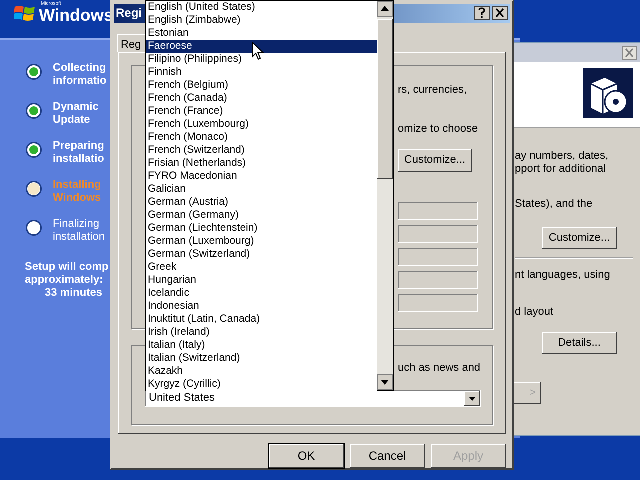  What do you see at coordinates (482, 13) in the screenshot?
I see `help-icon` at bounding box center [482, 13].